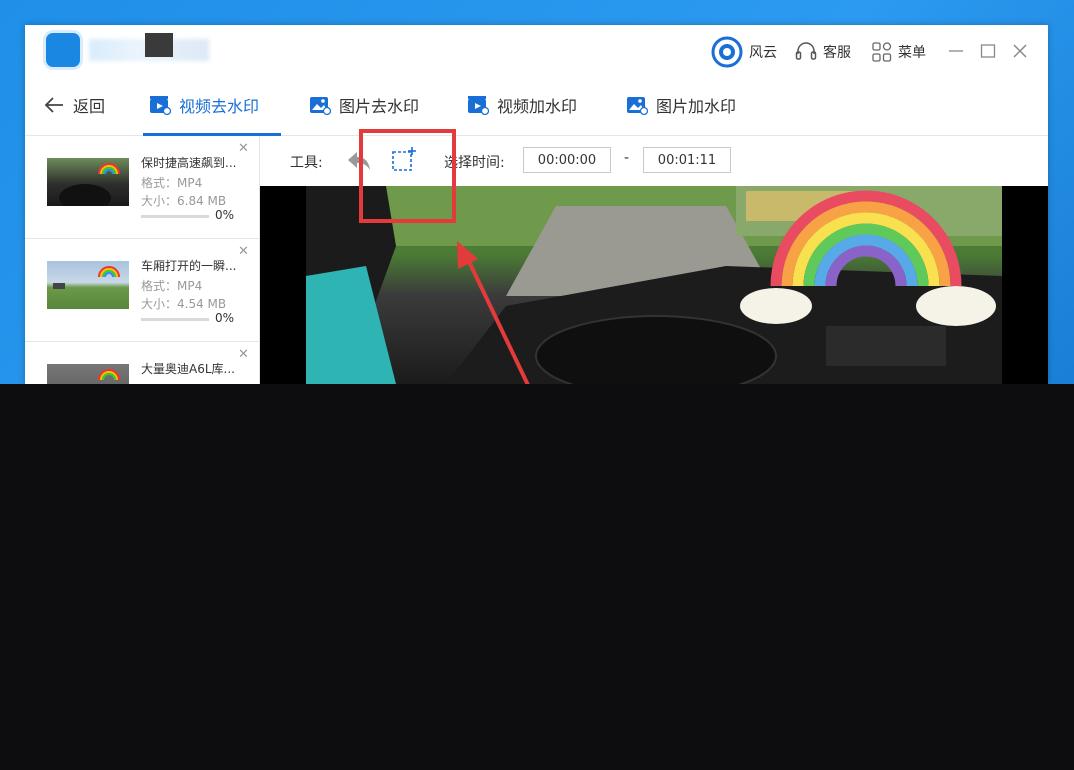 This screenshot has height=770, width=1074. I want to click on file-size: 大小：4.54 MB, so click(184, 304).